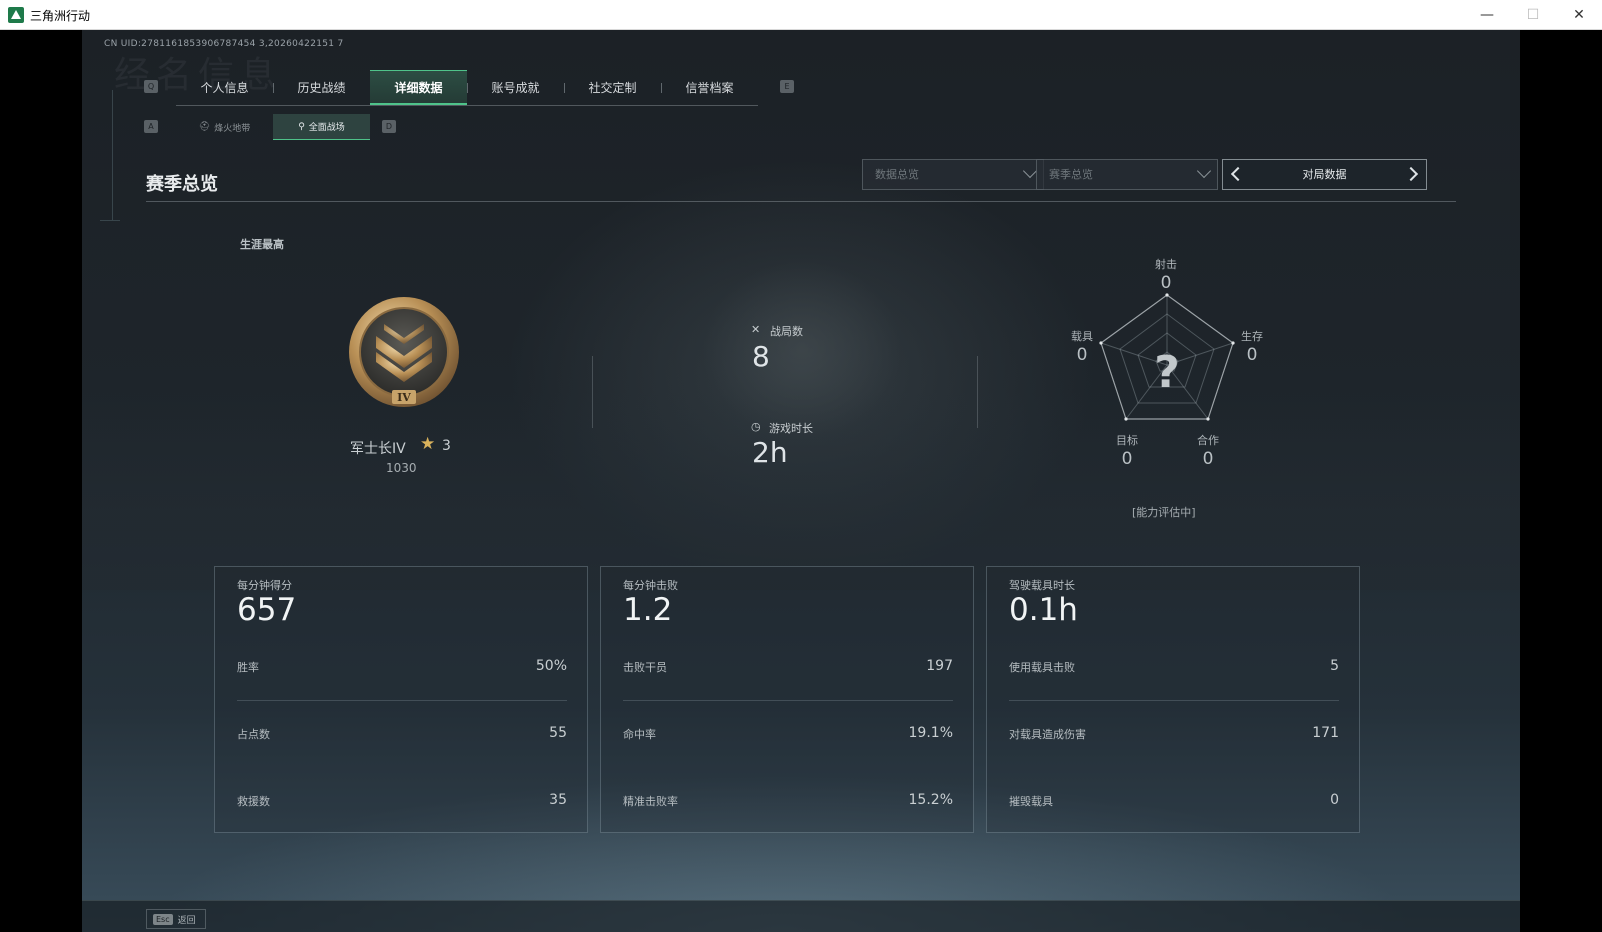 The image size is (1602, 932). Describe the element at coordinates (1071, 174) in the screenshot. I see `season-overview-dropdown-label: 赛季总览` at that location.